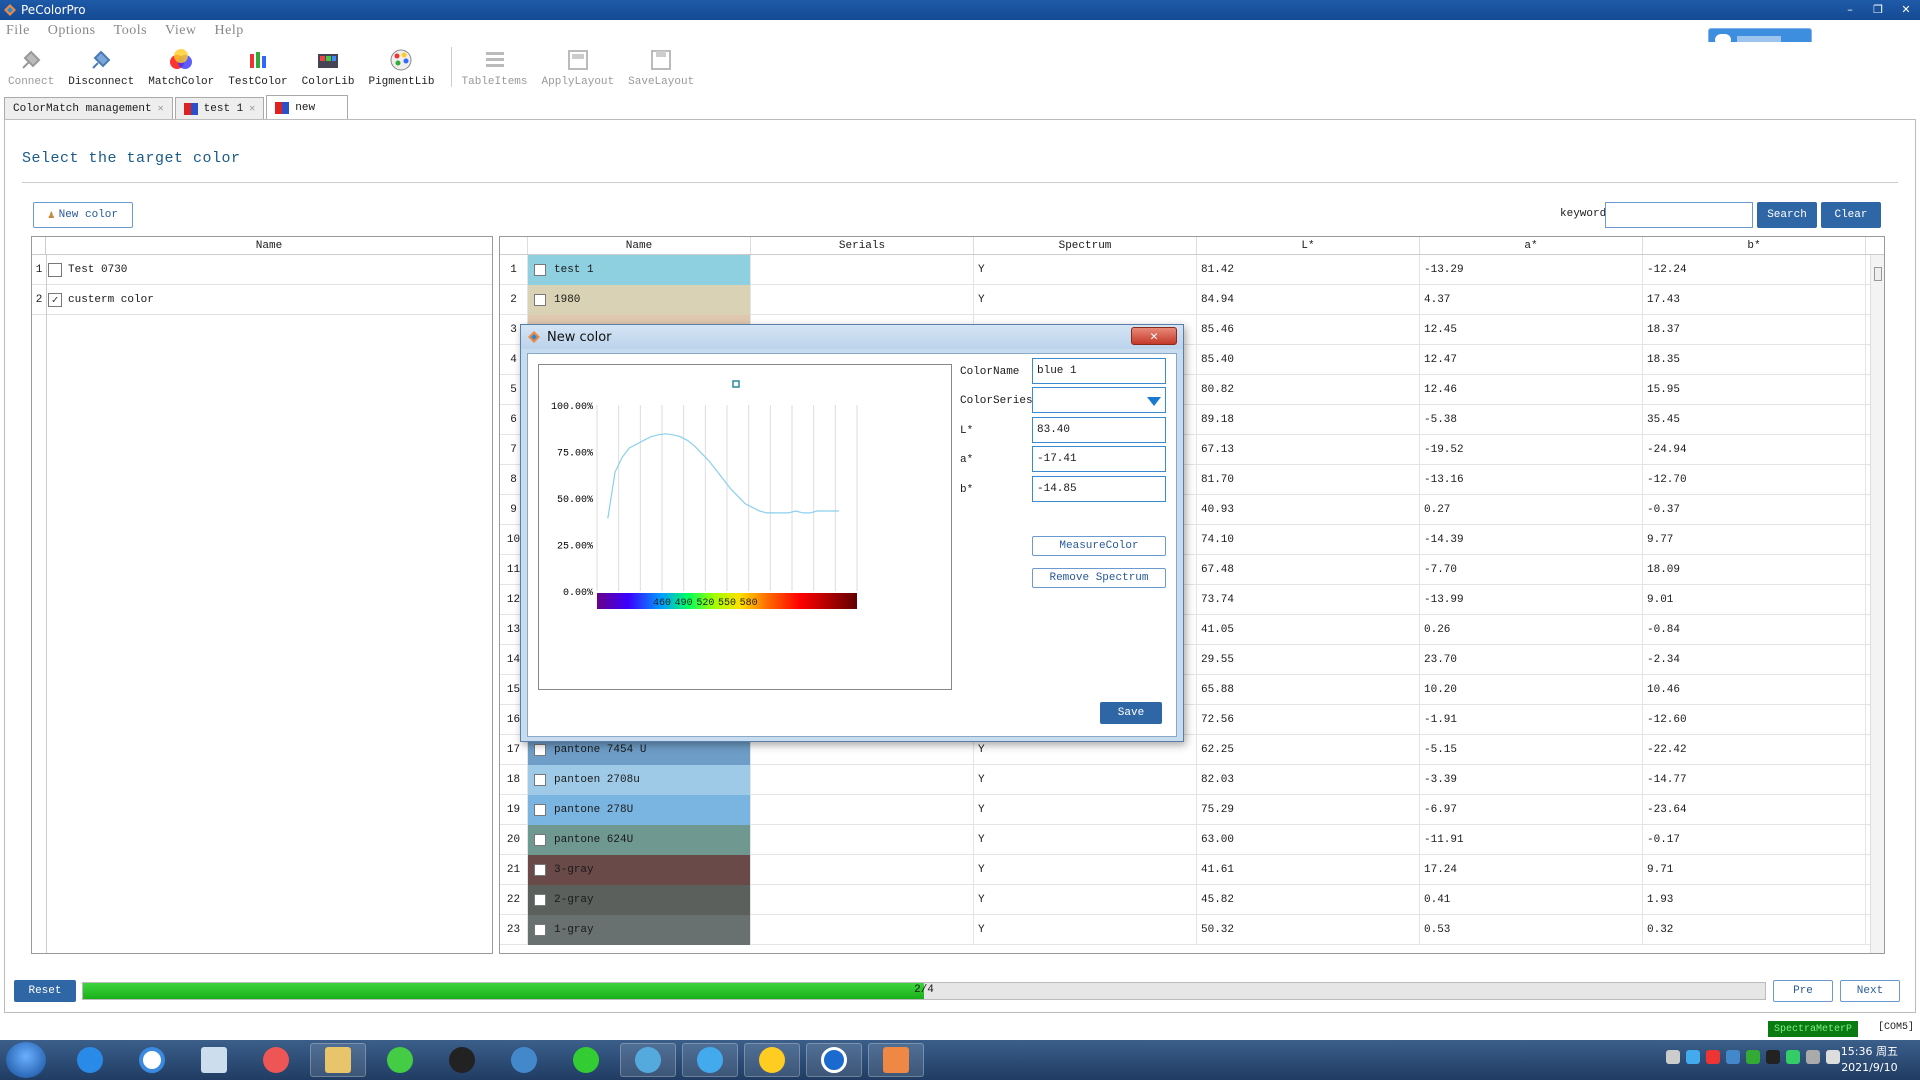 Image resolution: width=1920 pixels, height=1080 pixels. I want to click on row-checkbox: ✓, so click(55, 299).